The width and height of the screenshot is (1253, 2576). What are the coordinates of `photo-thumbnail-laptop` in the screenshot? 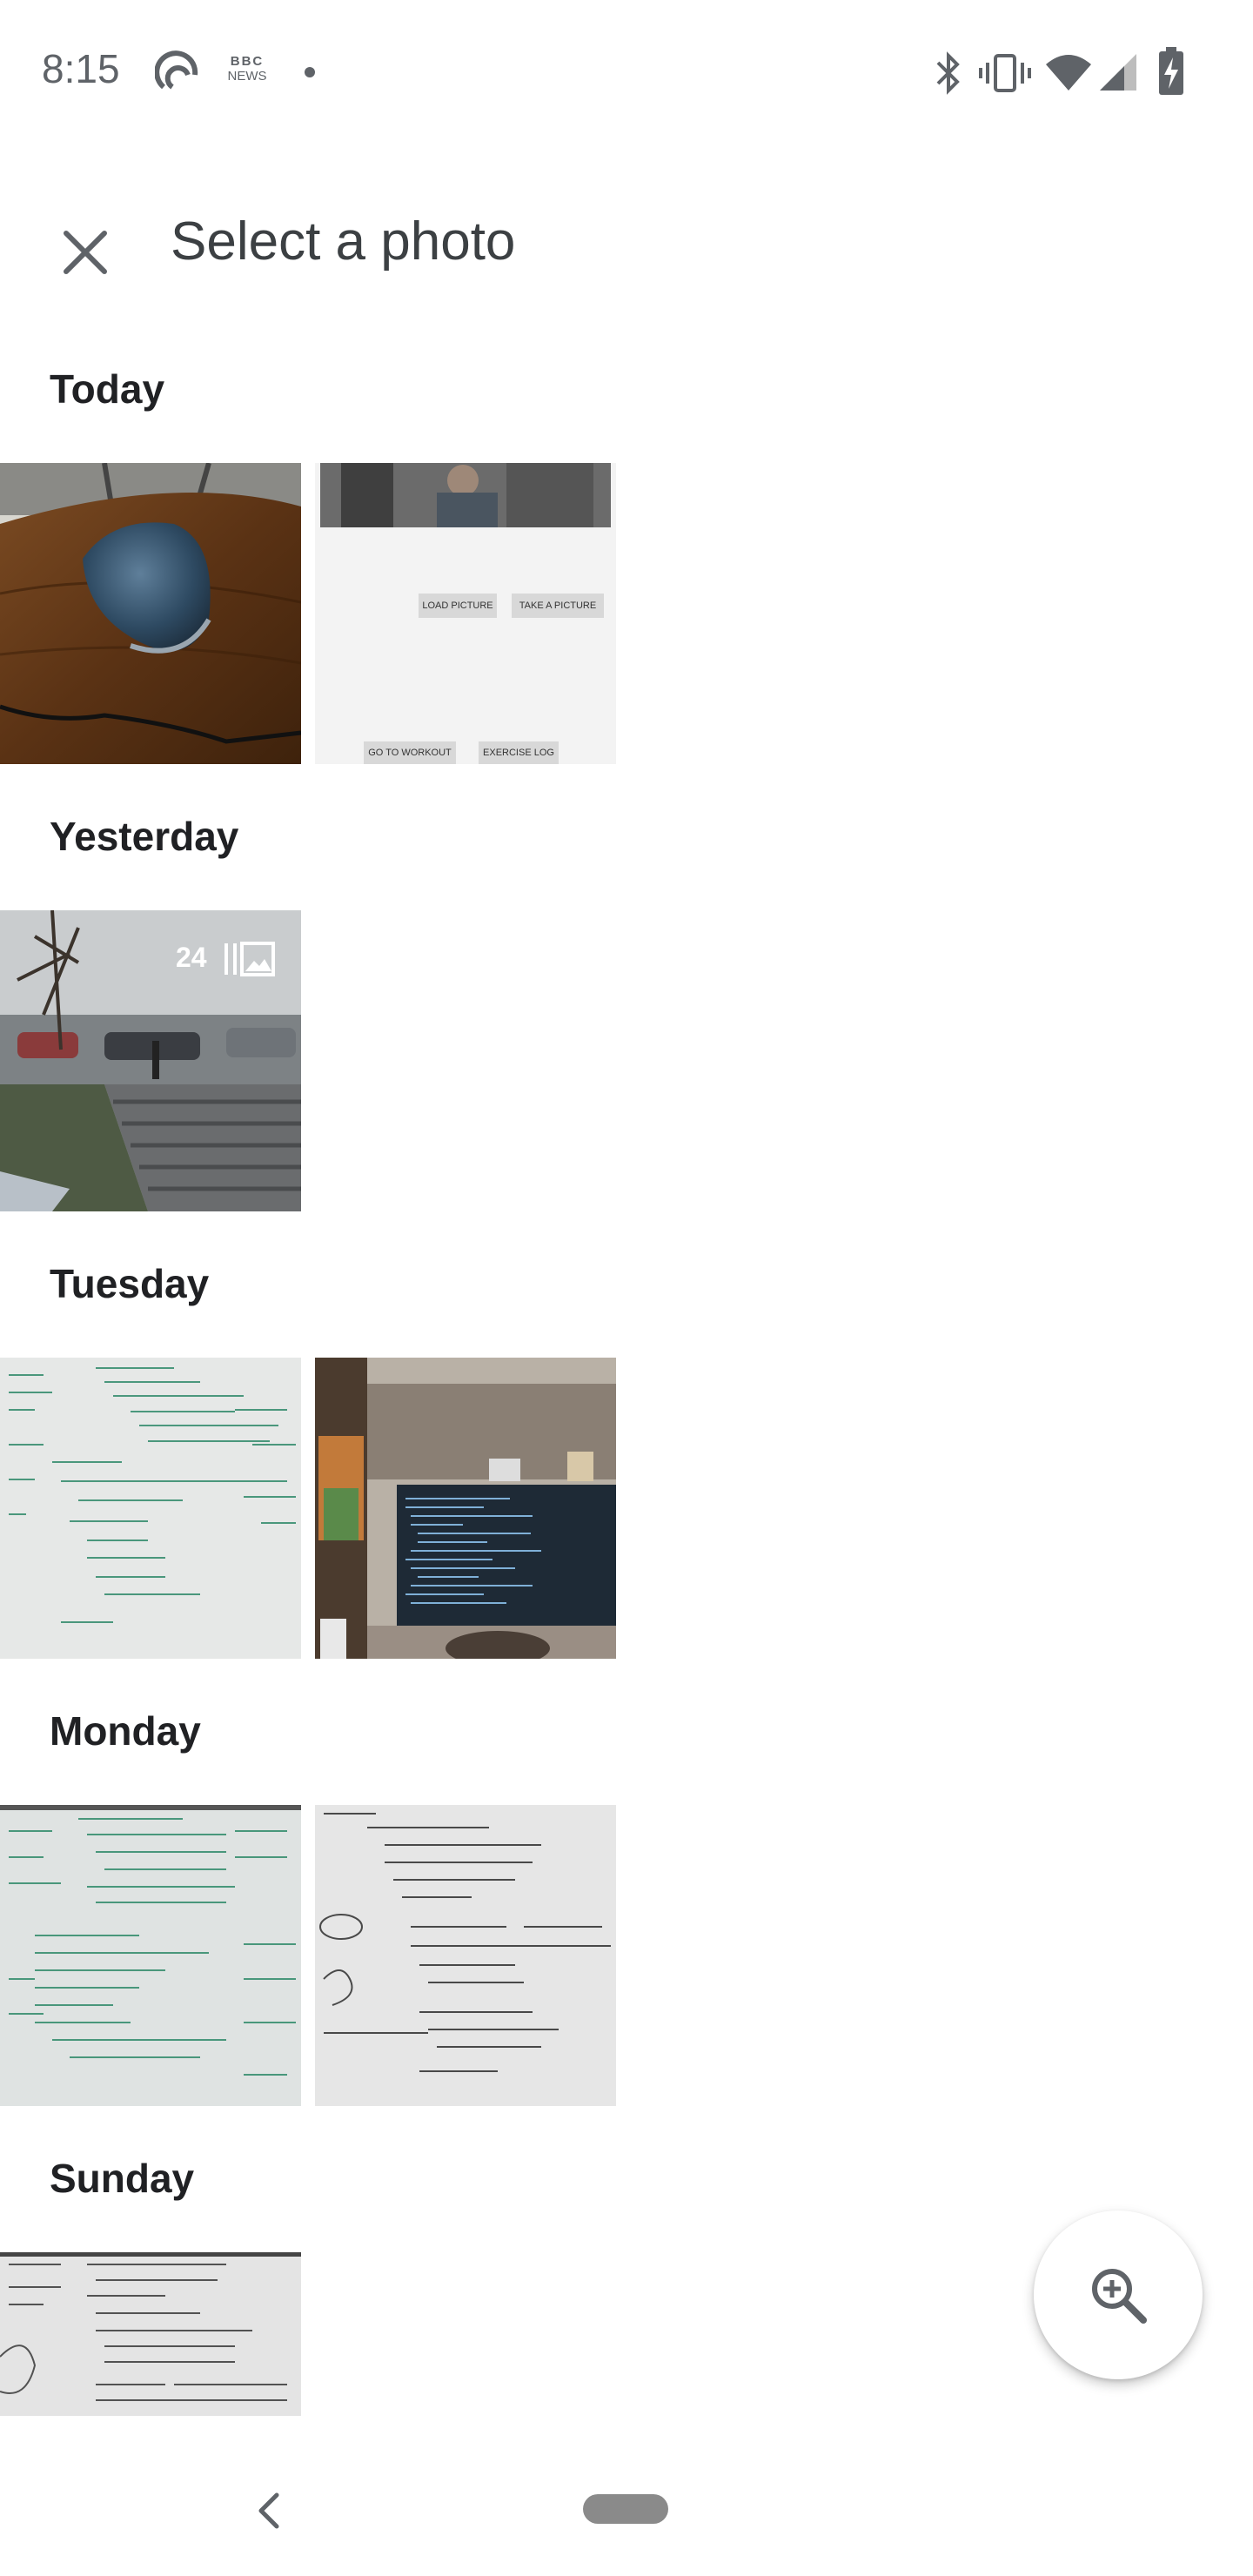 It's located at (465, 1509).